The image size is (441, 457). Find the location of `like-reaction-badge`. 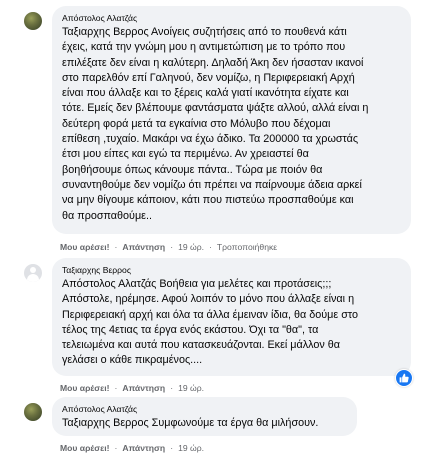

like-reaction-badge is located at coordinates (404, 378).